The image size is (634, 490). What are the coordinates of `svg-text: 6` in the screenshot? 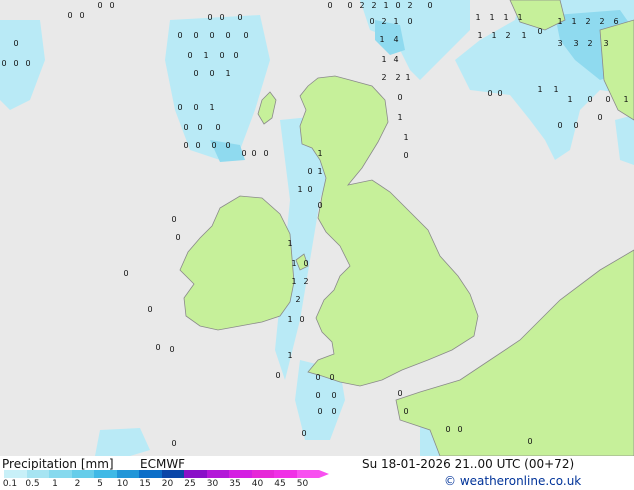 It's located at (615, 21).